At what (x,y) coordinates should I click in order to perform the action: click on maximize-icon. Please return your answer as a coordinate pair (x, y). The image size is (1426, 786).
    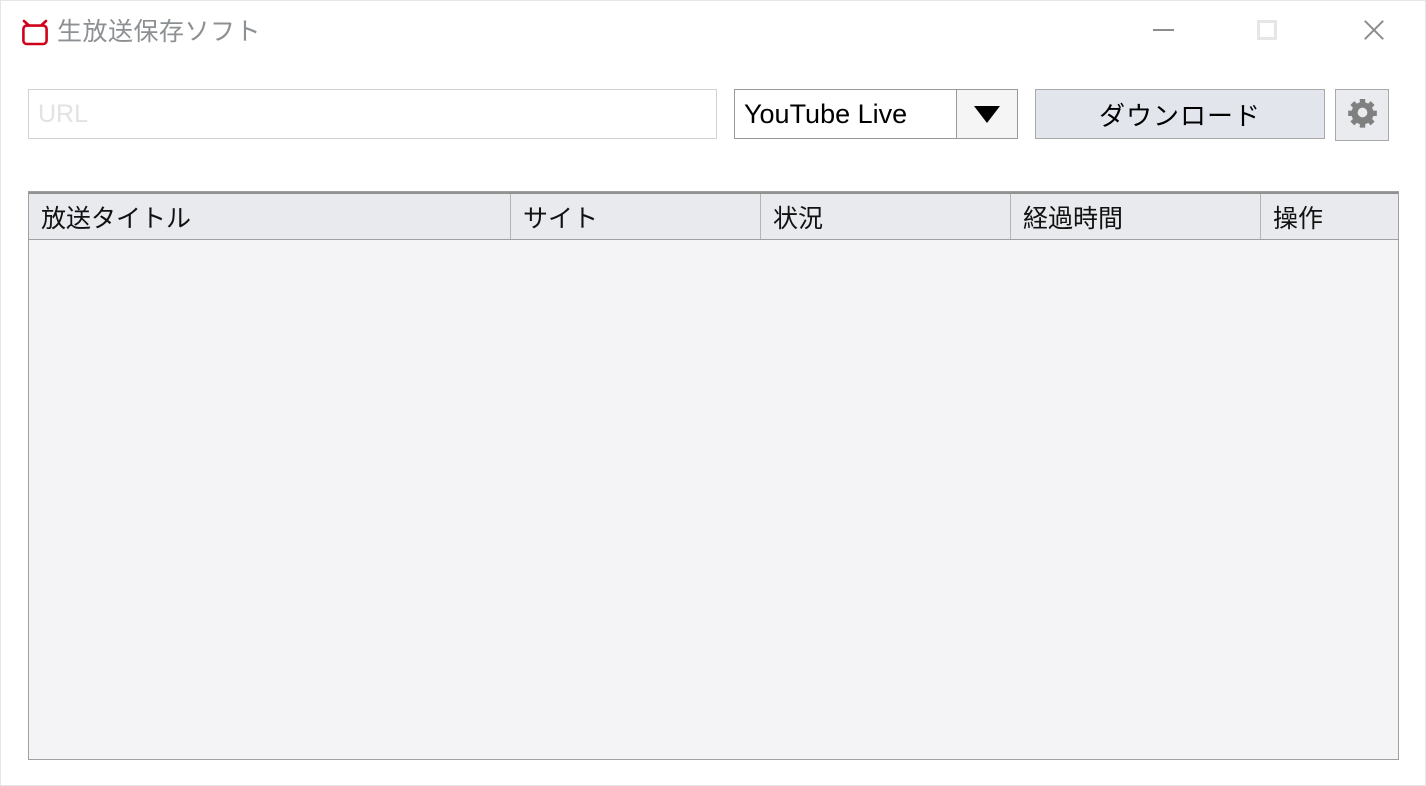
    Looking at the image, I should click on (1267, 30).